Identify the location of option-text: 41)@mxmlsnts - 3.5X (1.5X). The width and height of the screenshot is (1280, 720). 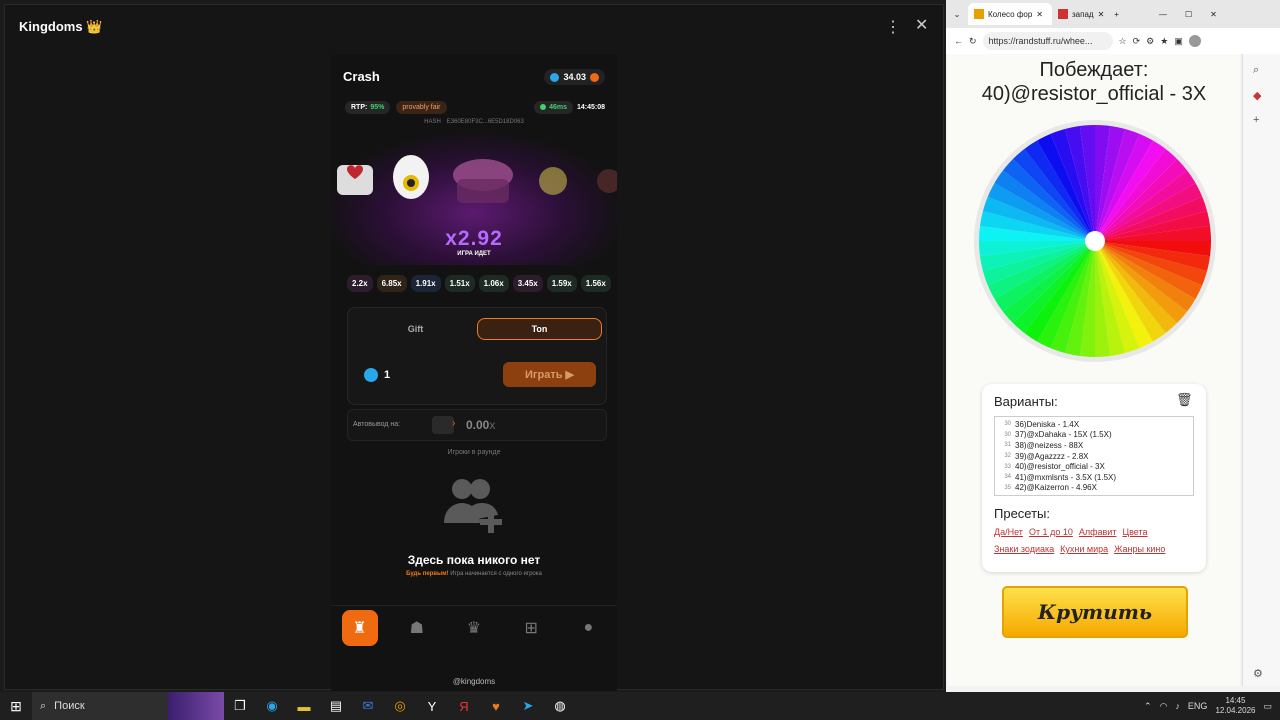
(1066, 477).